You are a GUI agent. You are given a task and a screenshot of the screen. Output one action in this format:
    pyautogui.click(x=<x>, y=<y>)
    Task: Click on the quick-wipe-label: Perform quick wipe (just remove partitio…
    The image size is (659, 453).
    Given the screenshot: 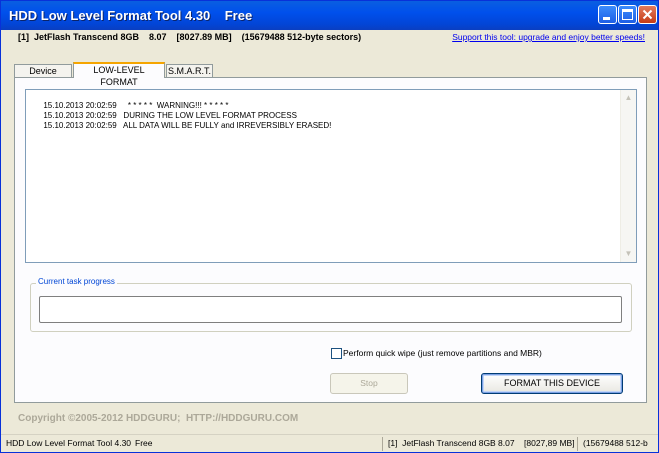 What is the action you would take?
    pyautogui.click(x=442, y=353)
    